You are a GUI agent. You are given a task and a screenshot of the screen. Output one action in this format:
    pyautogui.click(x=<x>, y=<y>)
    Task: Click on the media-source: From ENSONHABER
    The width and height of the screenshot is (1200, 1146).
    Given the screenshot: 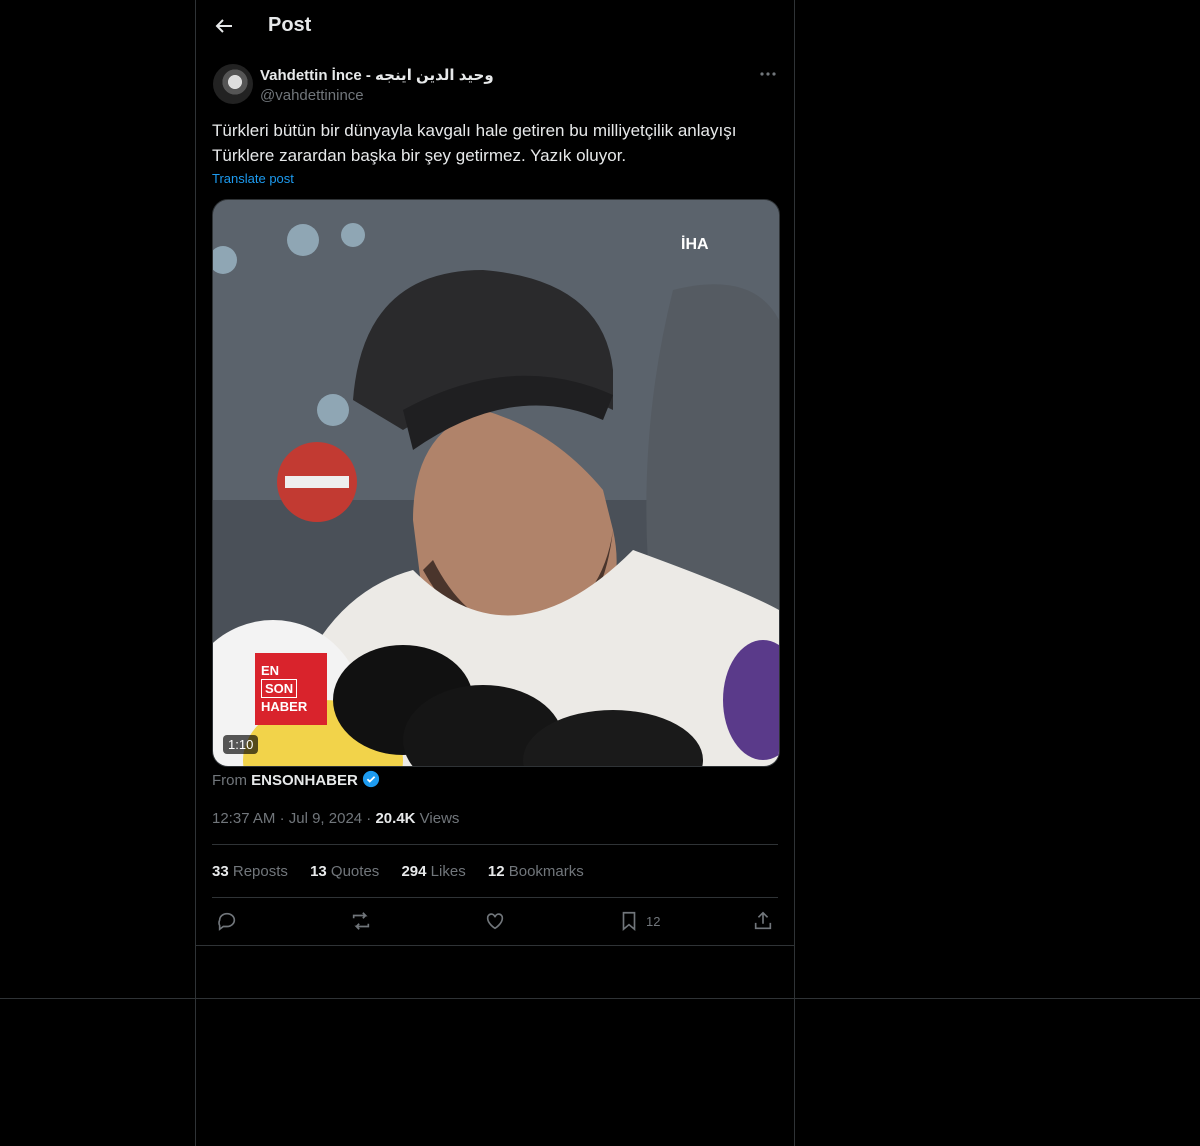 What is the action you would take?
    pyautogui.click(x=296, y=781)
    